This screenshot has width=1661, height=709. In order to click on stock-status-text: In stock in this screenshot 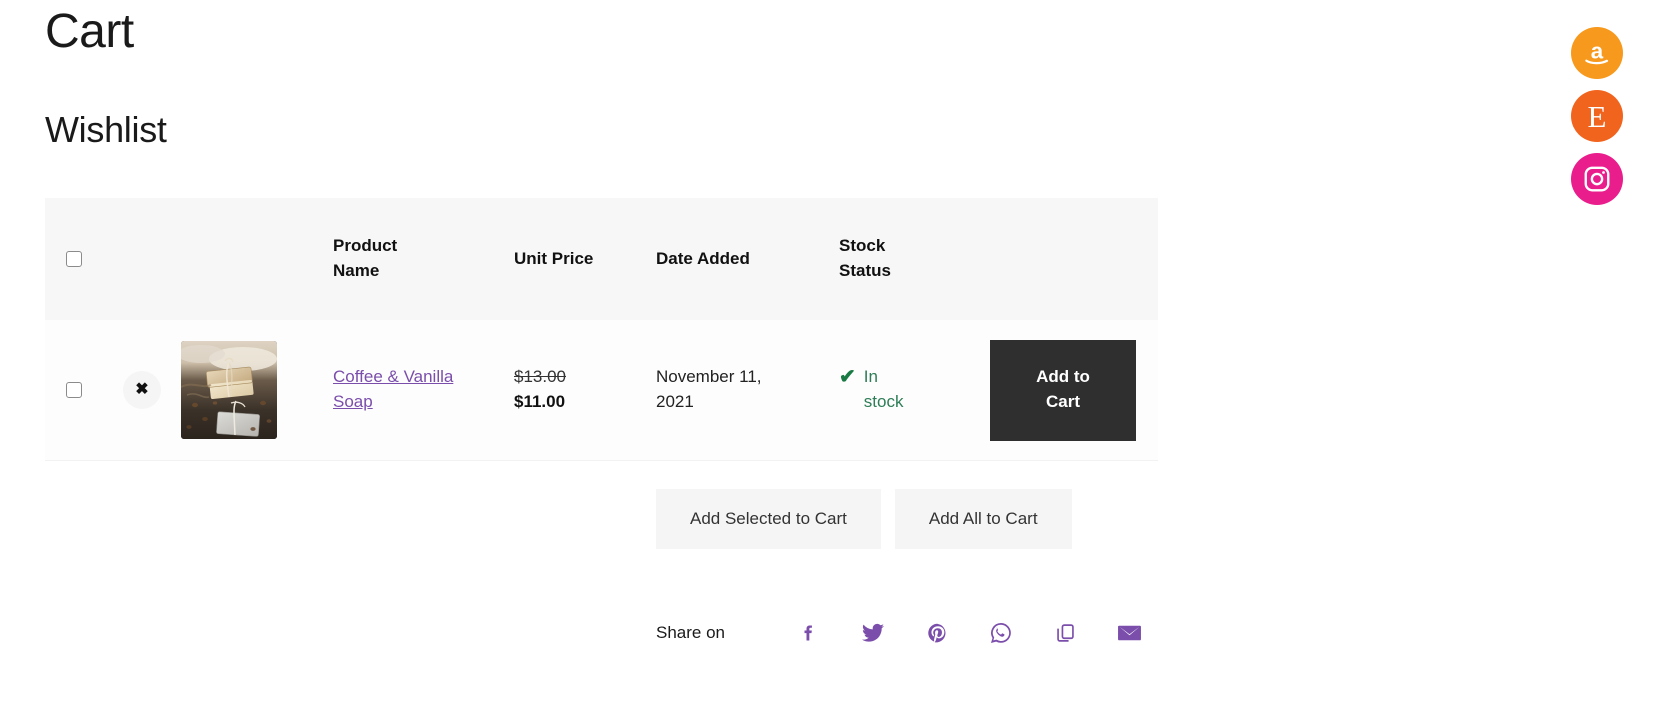, I will do `click(883, 389)`.